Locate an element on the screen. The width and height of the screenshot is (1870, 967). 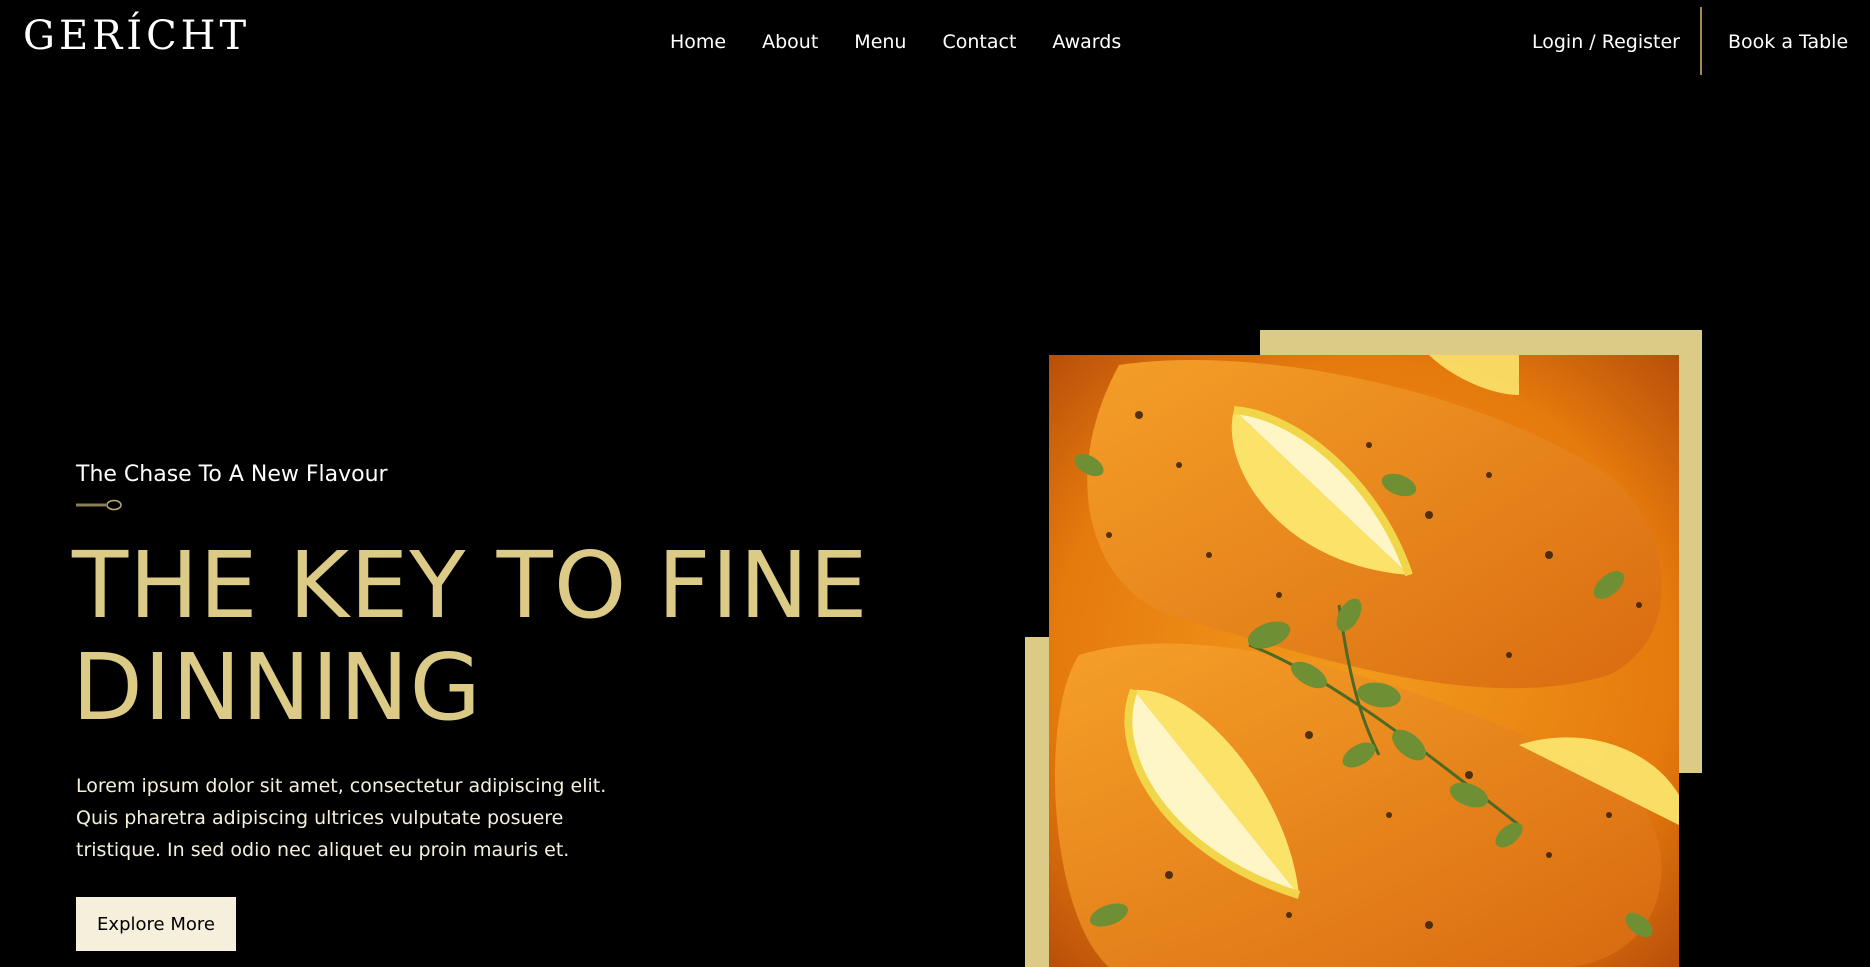
headline-line-1: THE KEY TO FINE is located at coordinates (470, 585).